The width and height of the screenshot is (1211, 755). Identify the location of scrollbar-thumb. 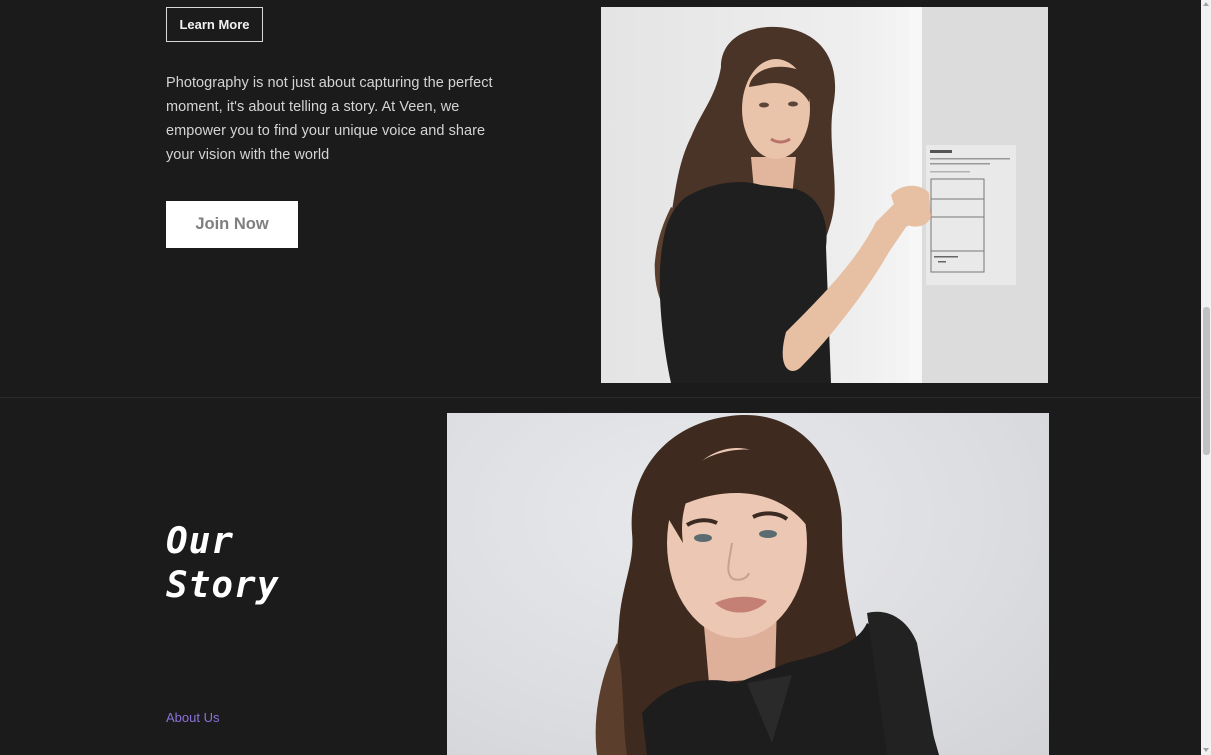
(1206, 381).